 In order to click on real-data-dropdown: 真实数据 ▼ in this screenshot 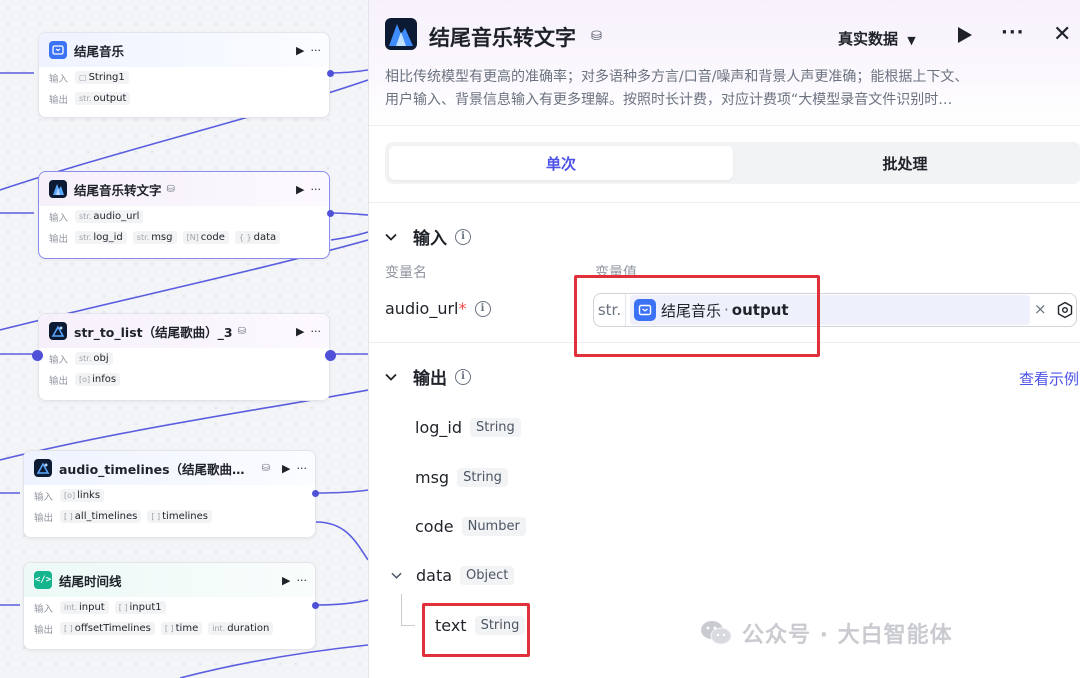, I will do `click(877, 38)`.